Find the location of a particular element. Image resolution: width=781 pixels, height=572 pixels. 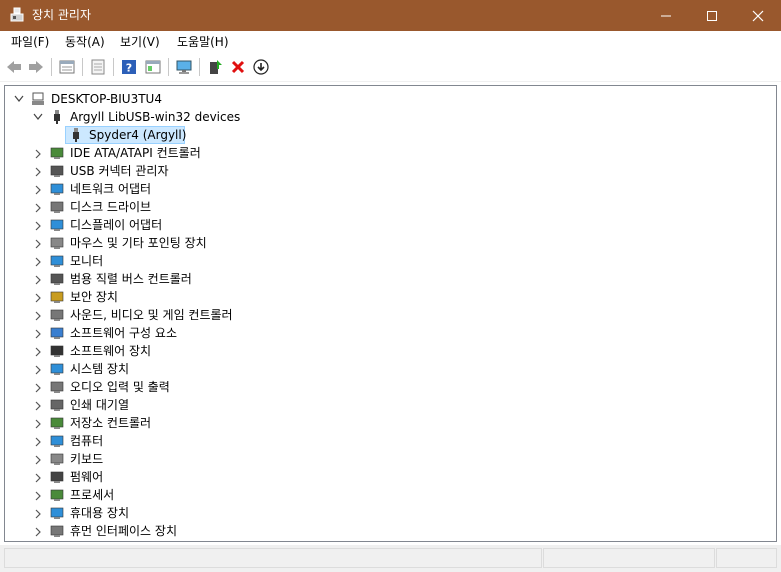

tree-category-row: 마우스 및 기타 포인팅 장치 is located at coordinates (385, 243).